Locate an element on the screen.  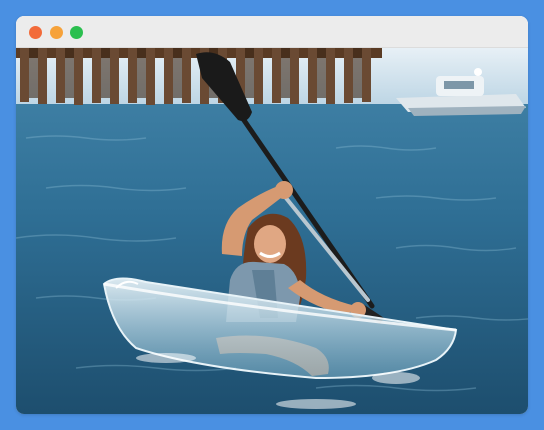
minimize-window-button is located at coordinates (56, 32).